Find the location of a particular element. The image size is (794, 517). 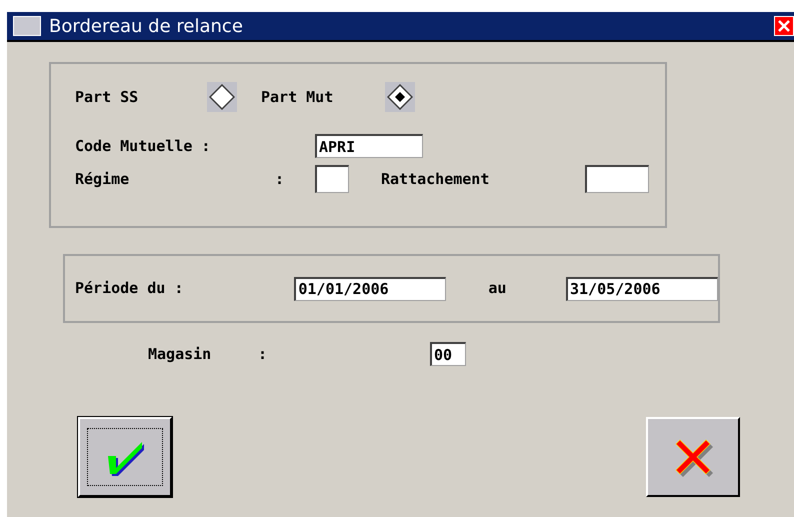

close-button is located at coordinates (784, 26).